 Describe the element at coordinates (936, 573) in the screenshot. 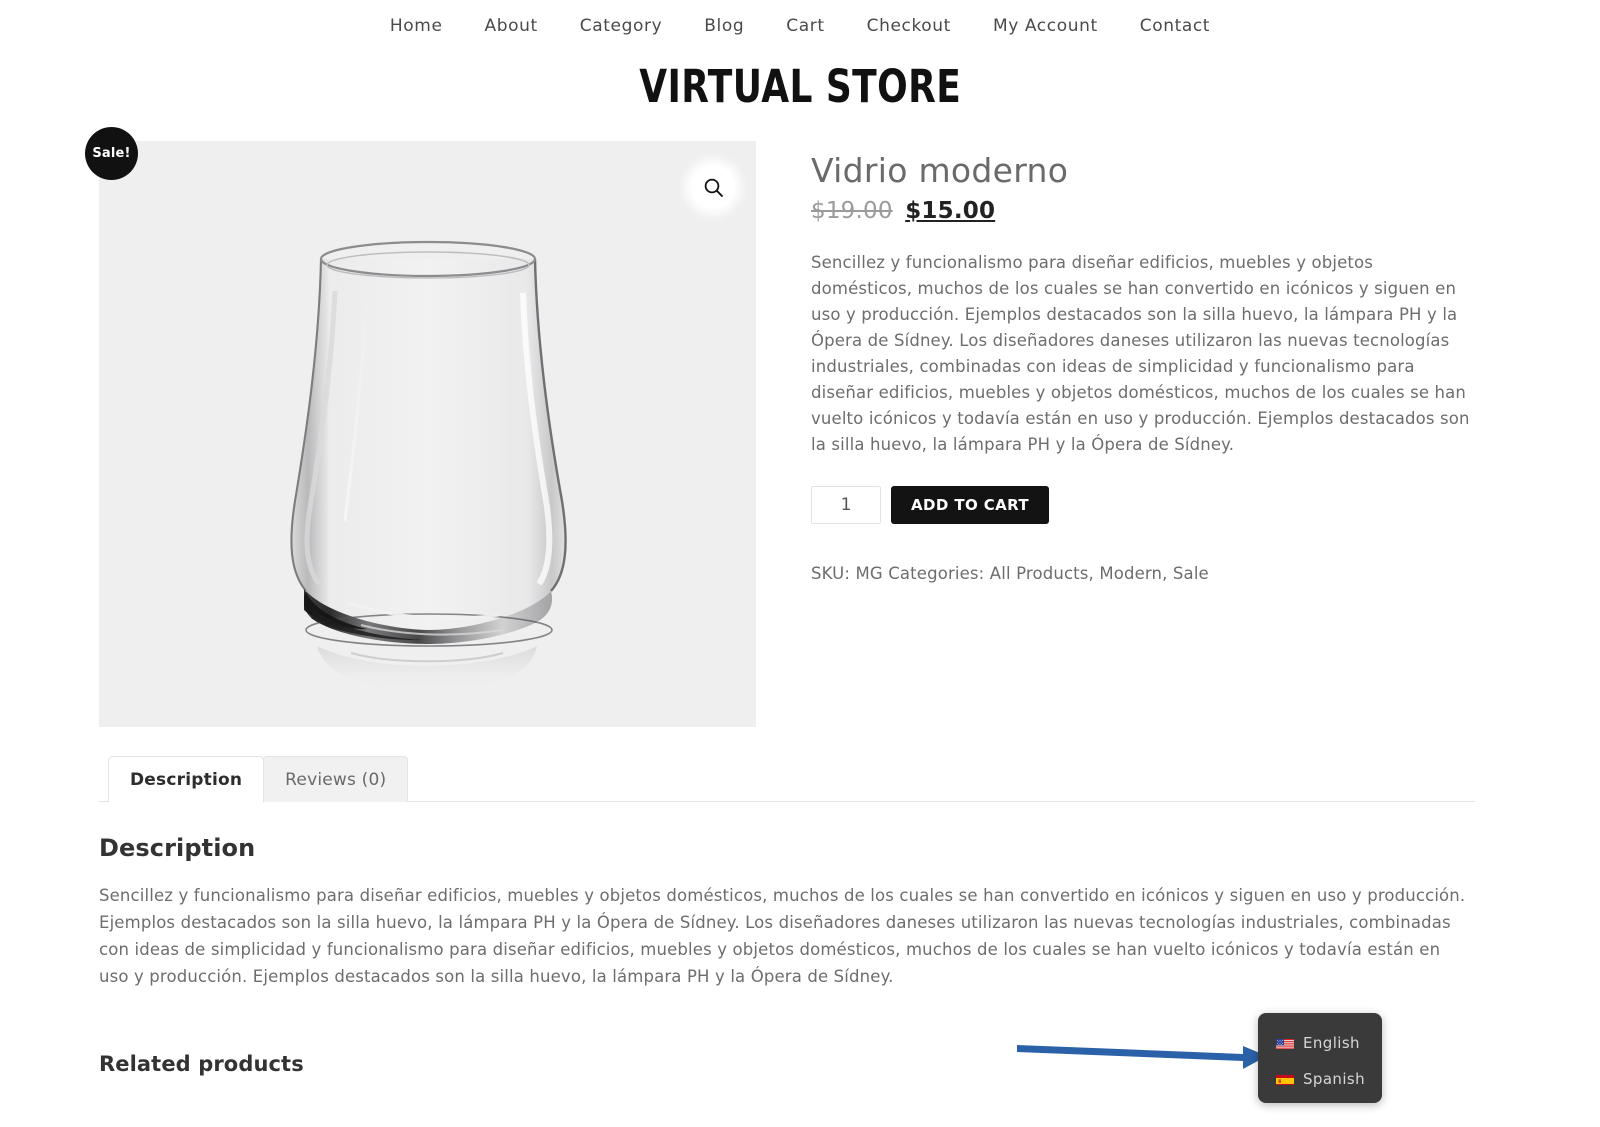

I see `categories-label: Categories:` at that location.